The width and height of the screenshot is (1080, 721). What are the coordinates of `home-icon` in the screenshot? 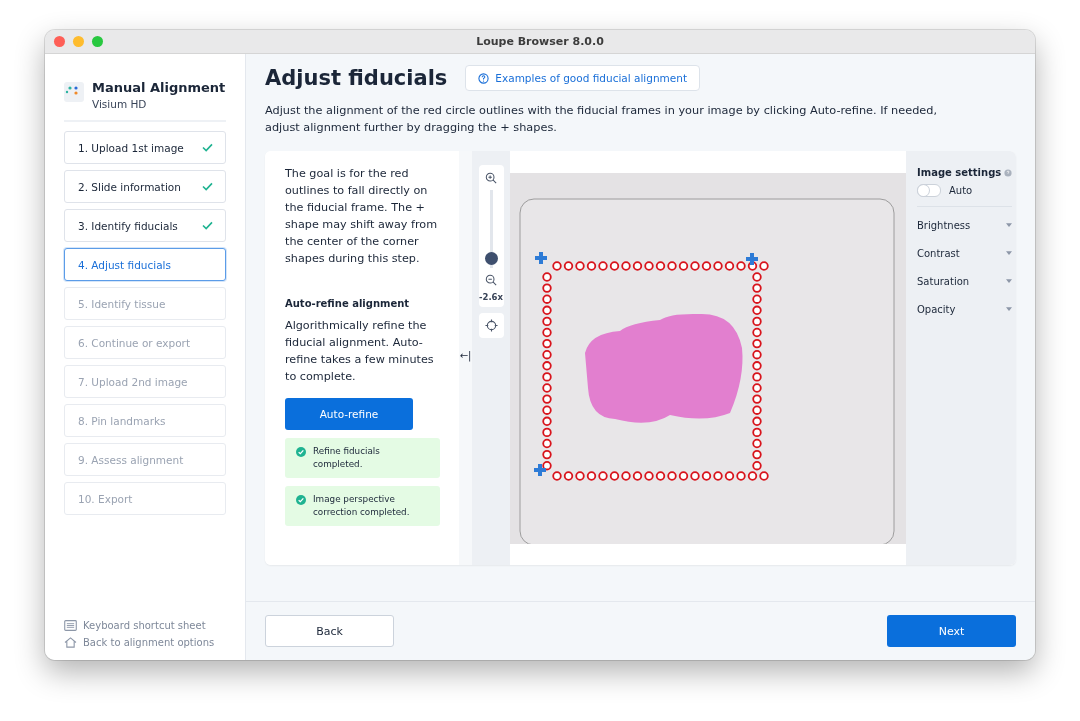 It's located at (70, 642).